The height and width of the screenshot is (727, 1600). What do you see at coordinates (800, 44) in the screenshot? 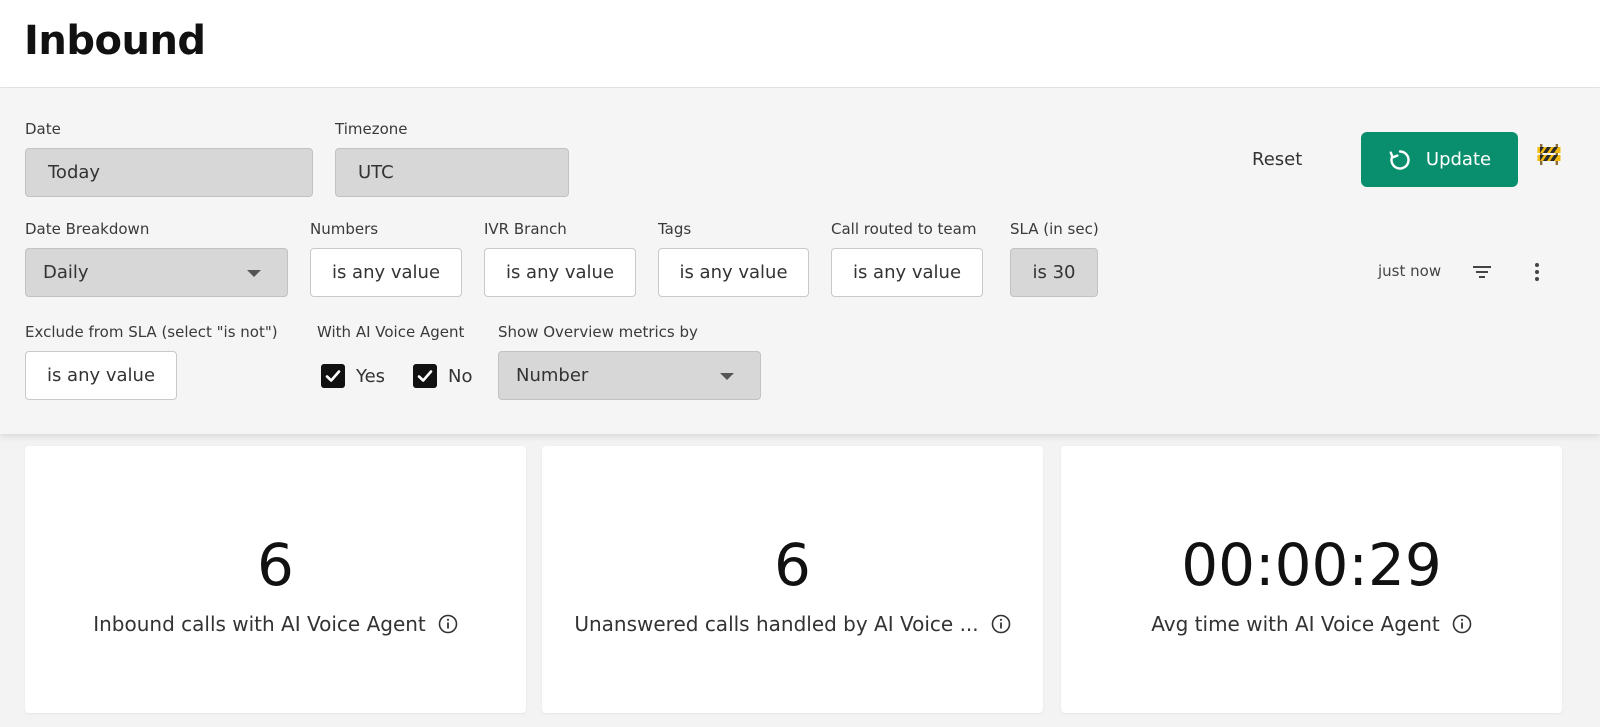
I see `page-header: Inbound` at bounding box center [800, 44].